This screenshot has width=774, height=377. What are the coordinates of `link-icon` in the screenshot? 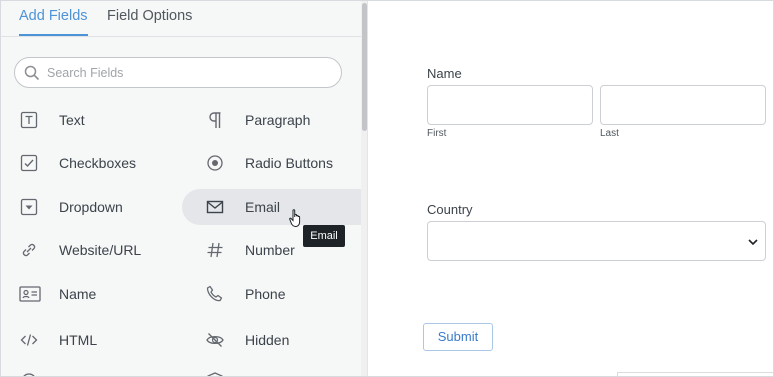 It's located at (29, 250).